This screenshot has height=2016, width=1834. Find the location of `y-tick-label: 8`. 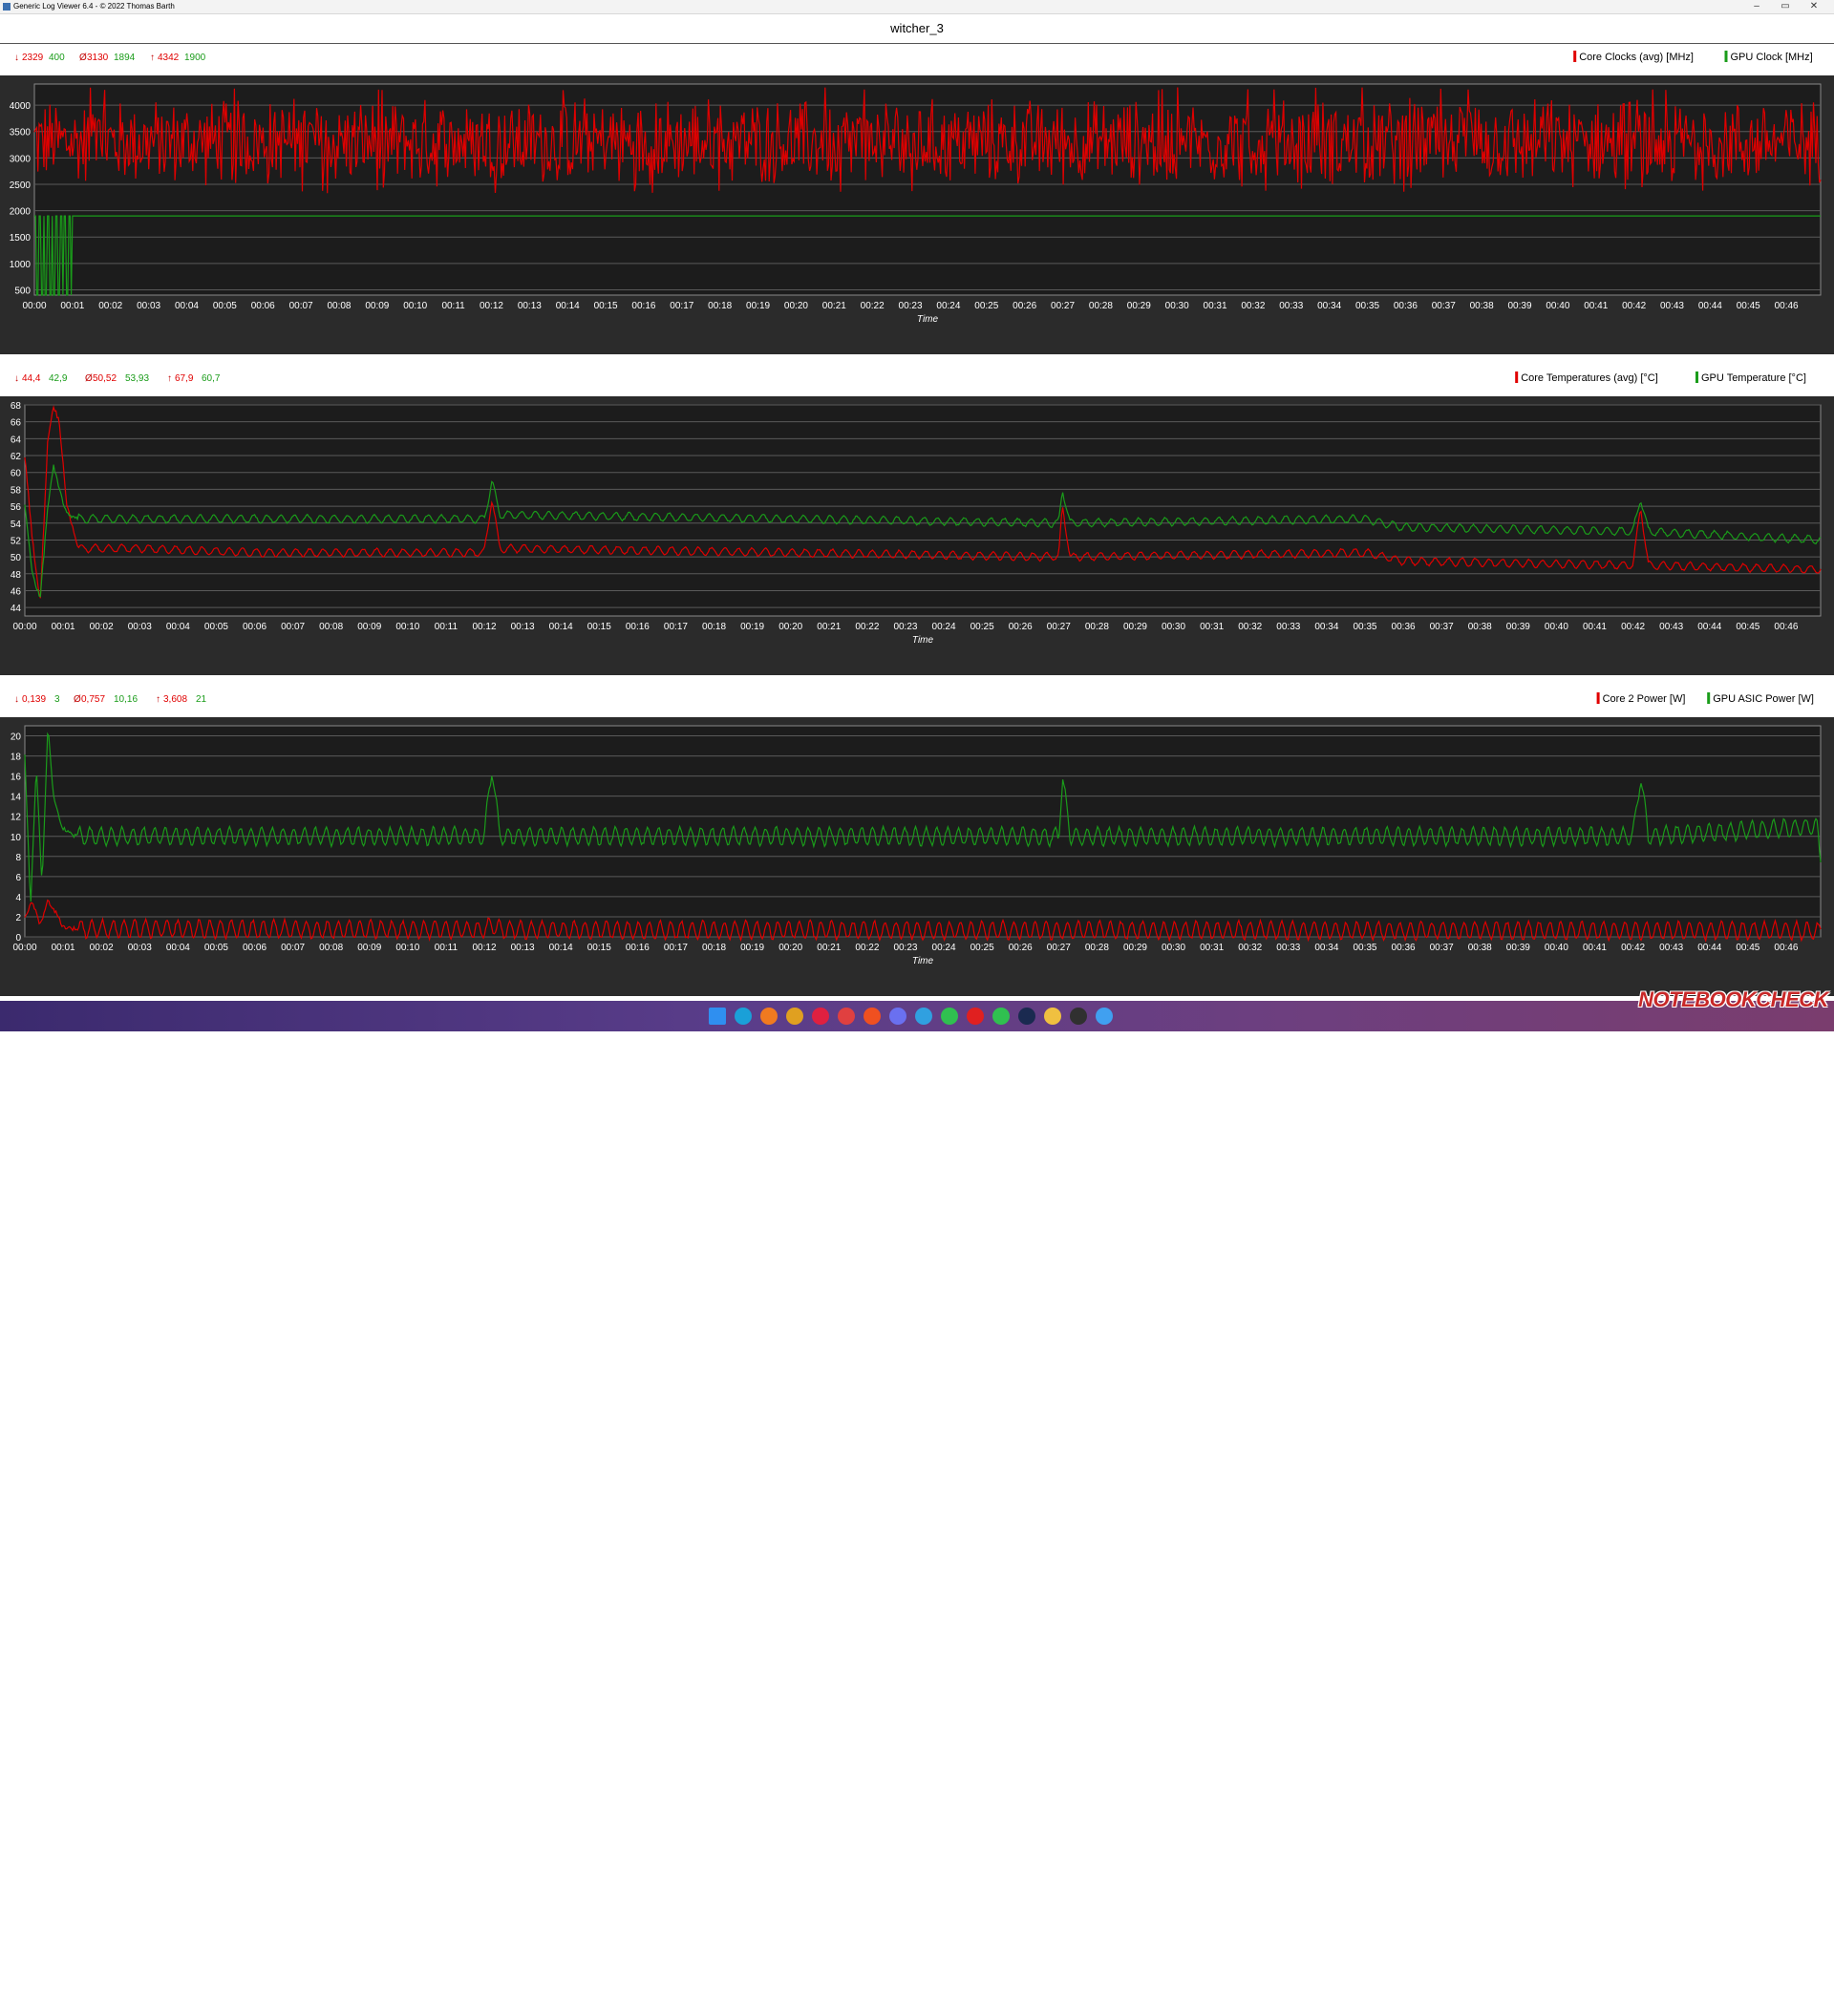

y-tick-label: 8 is located at coordinates (18, 858).